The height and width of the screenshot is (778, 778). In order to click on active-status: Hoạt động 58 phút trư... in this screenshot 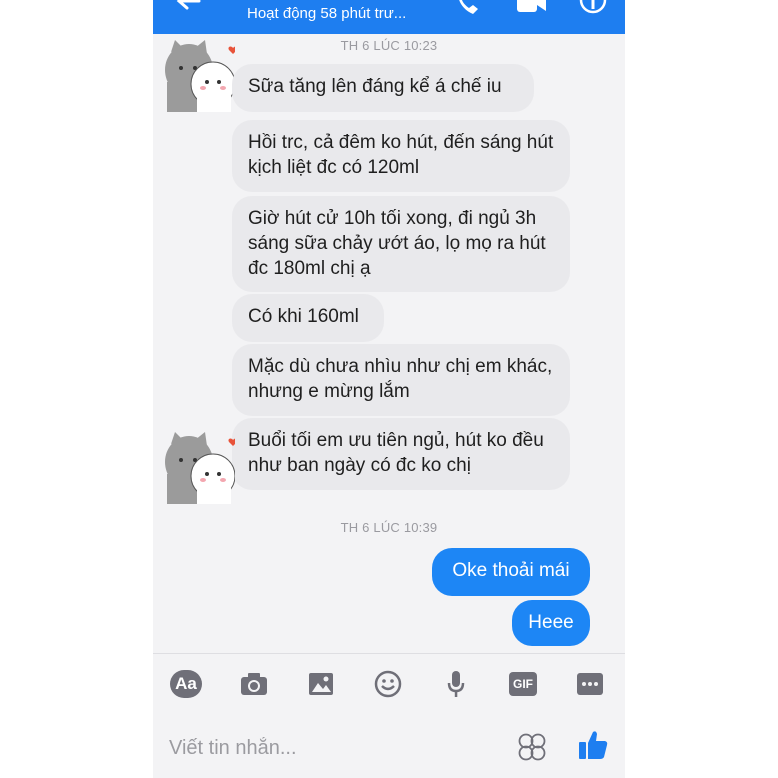, I will do `click(327, 13)`.